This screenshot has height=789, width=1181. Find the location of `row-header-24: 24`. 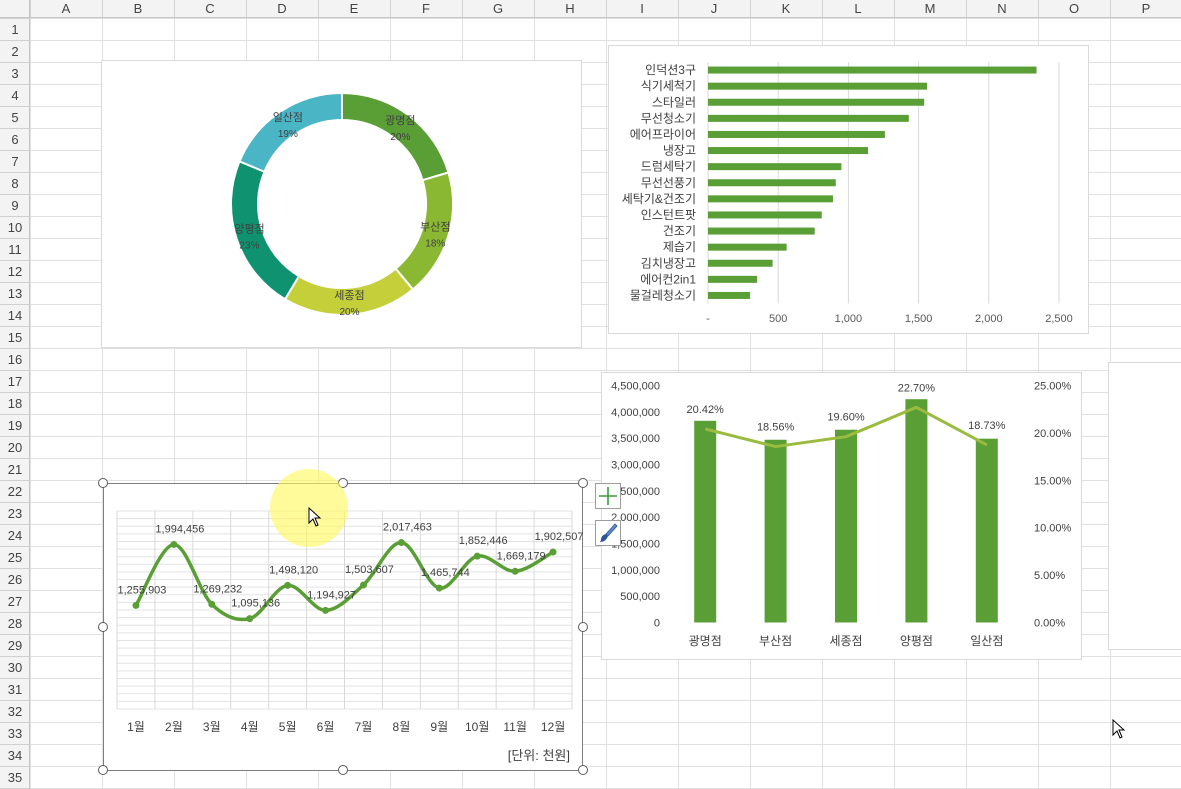

row-header-24: 24 is located at coordinates (15, 535).